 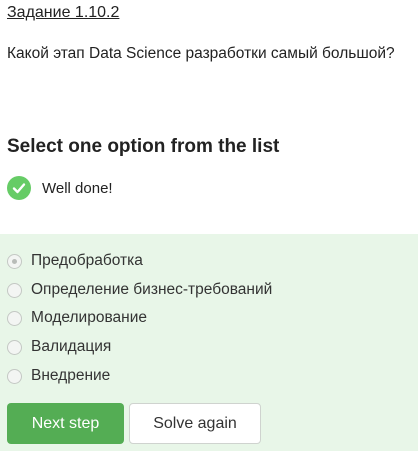 I want to click on option-label: Предобработка, so click(x=87, y=260).